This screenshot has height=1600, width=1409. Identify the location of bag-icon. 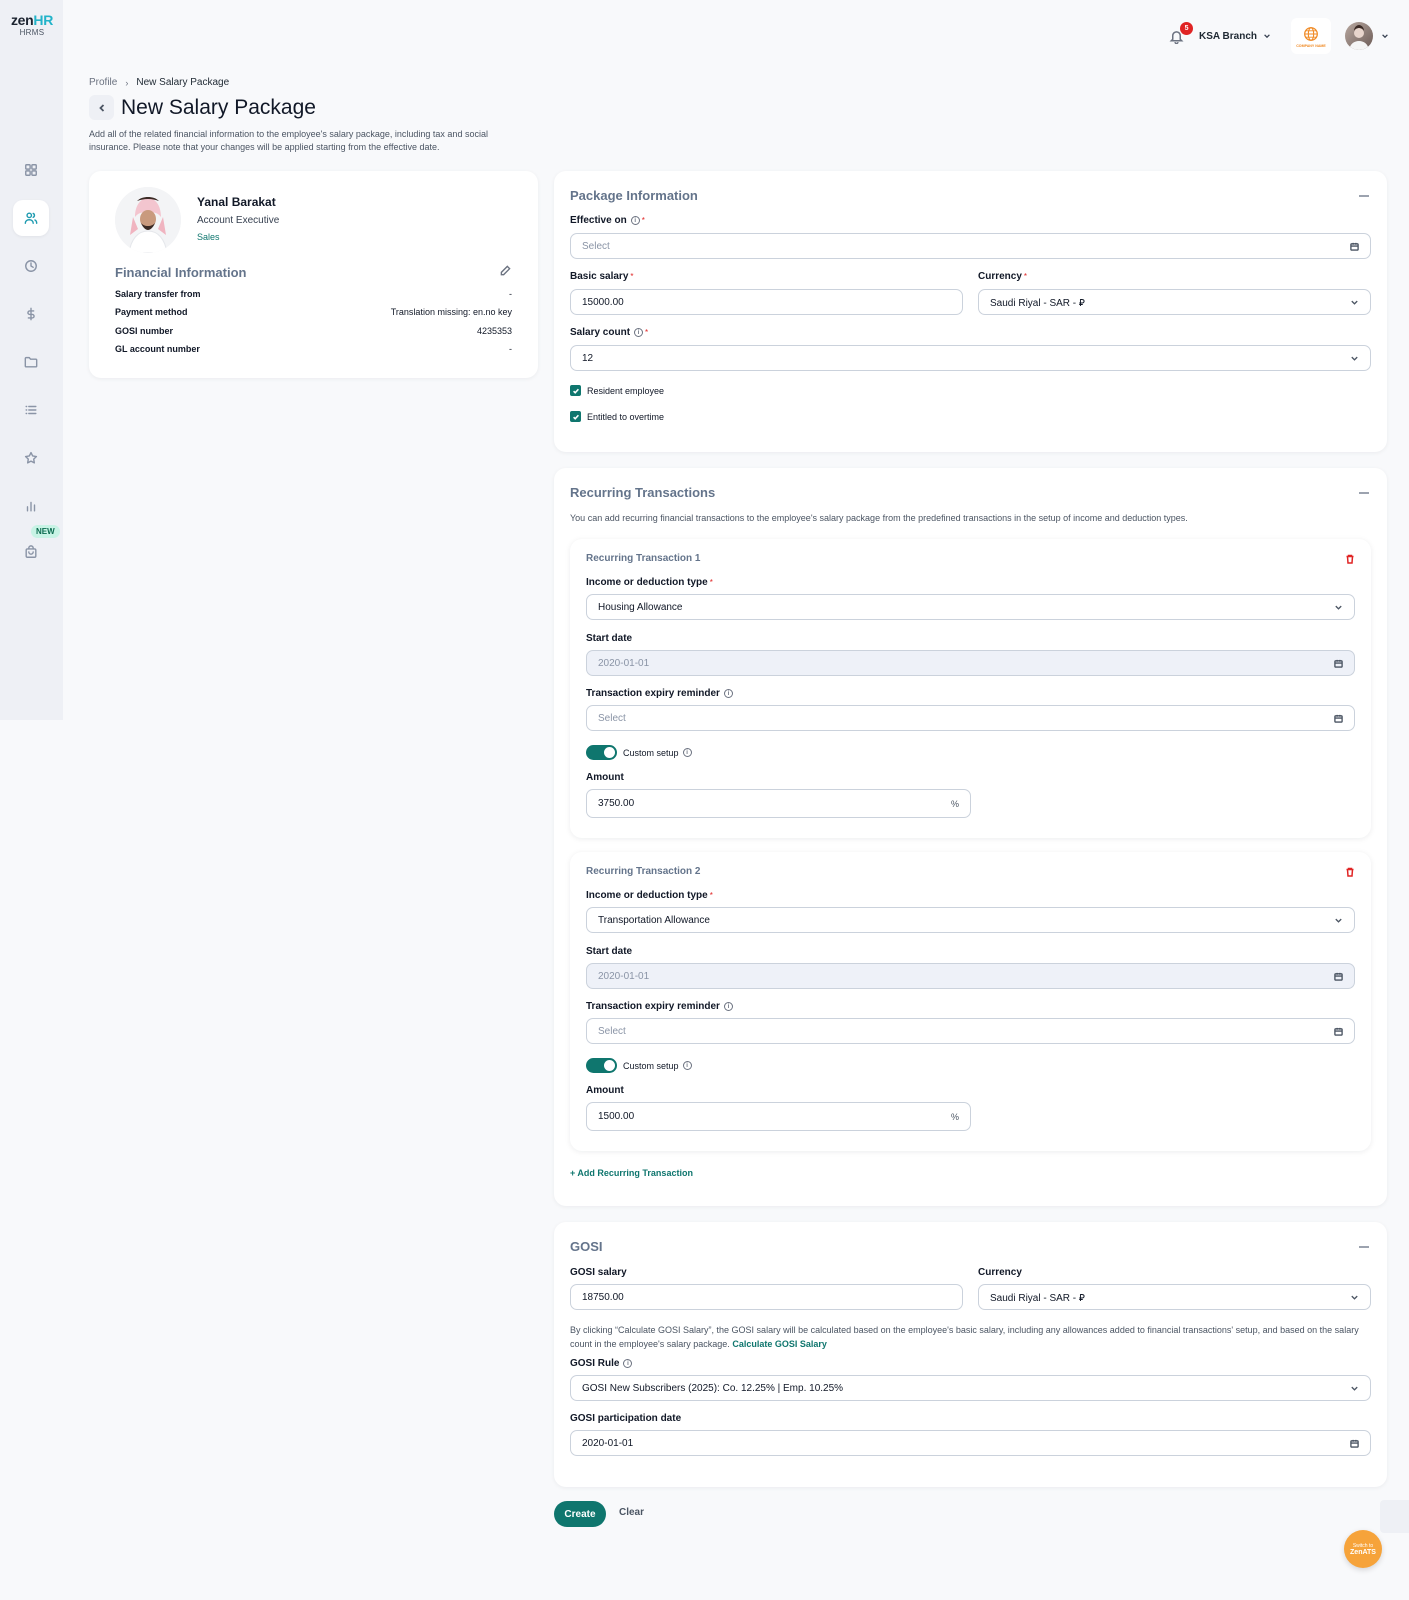
(31, 551).